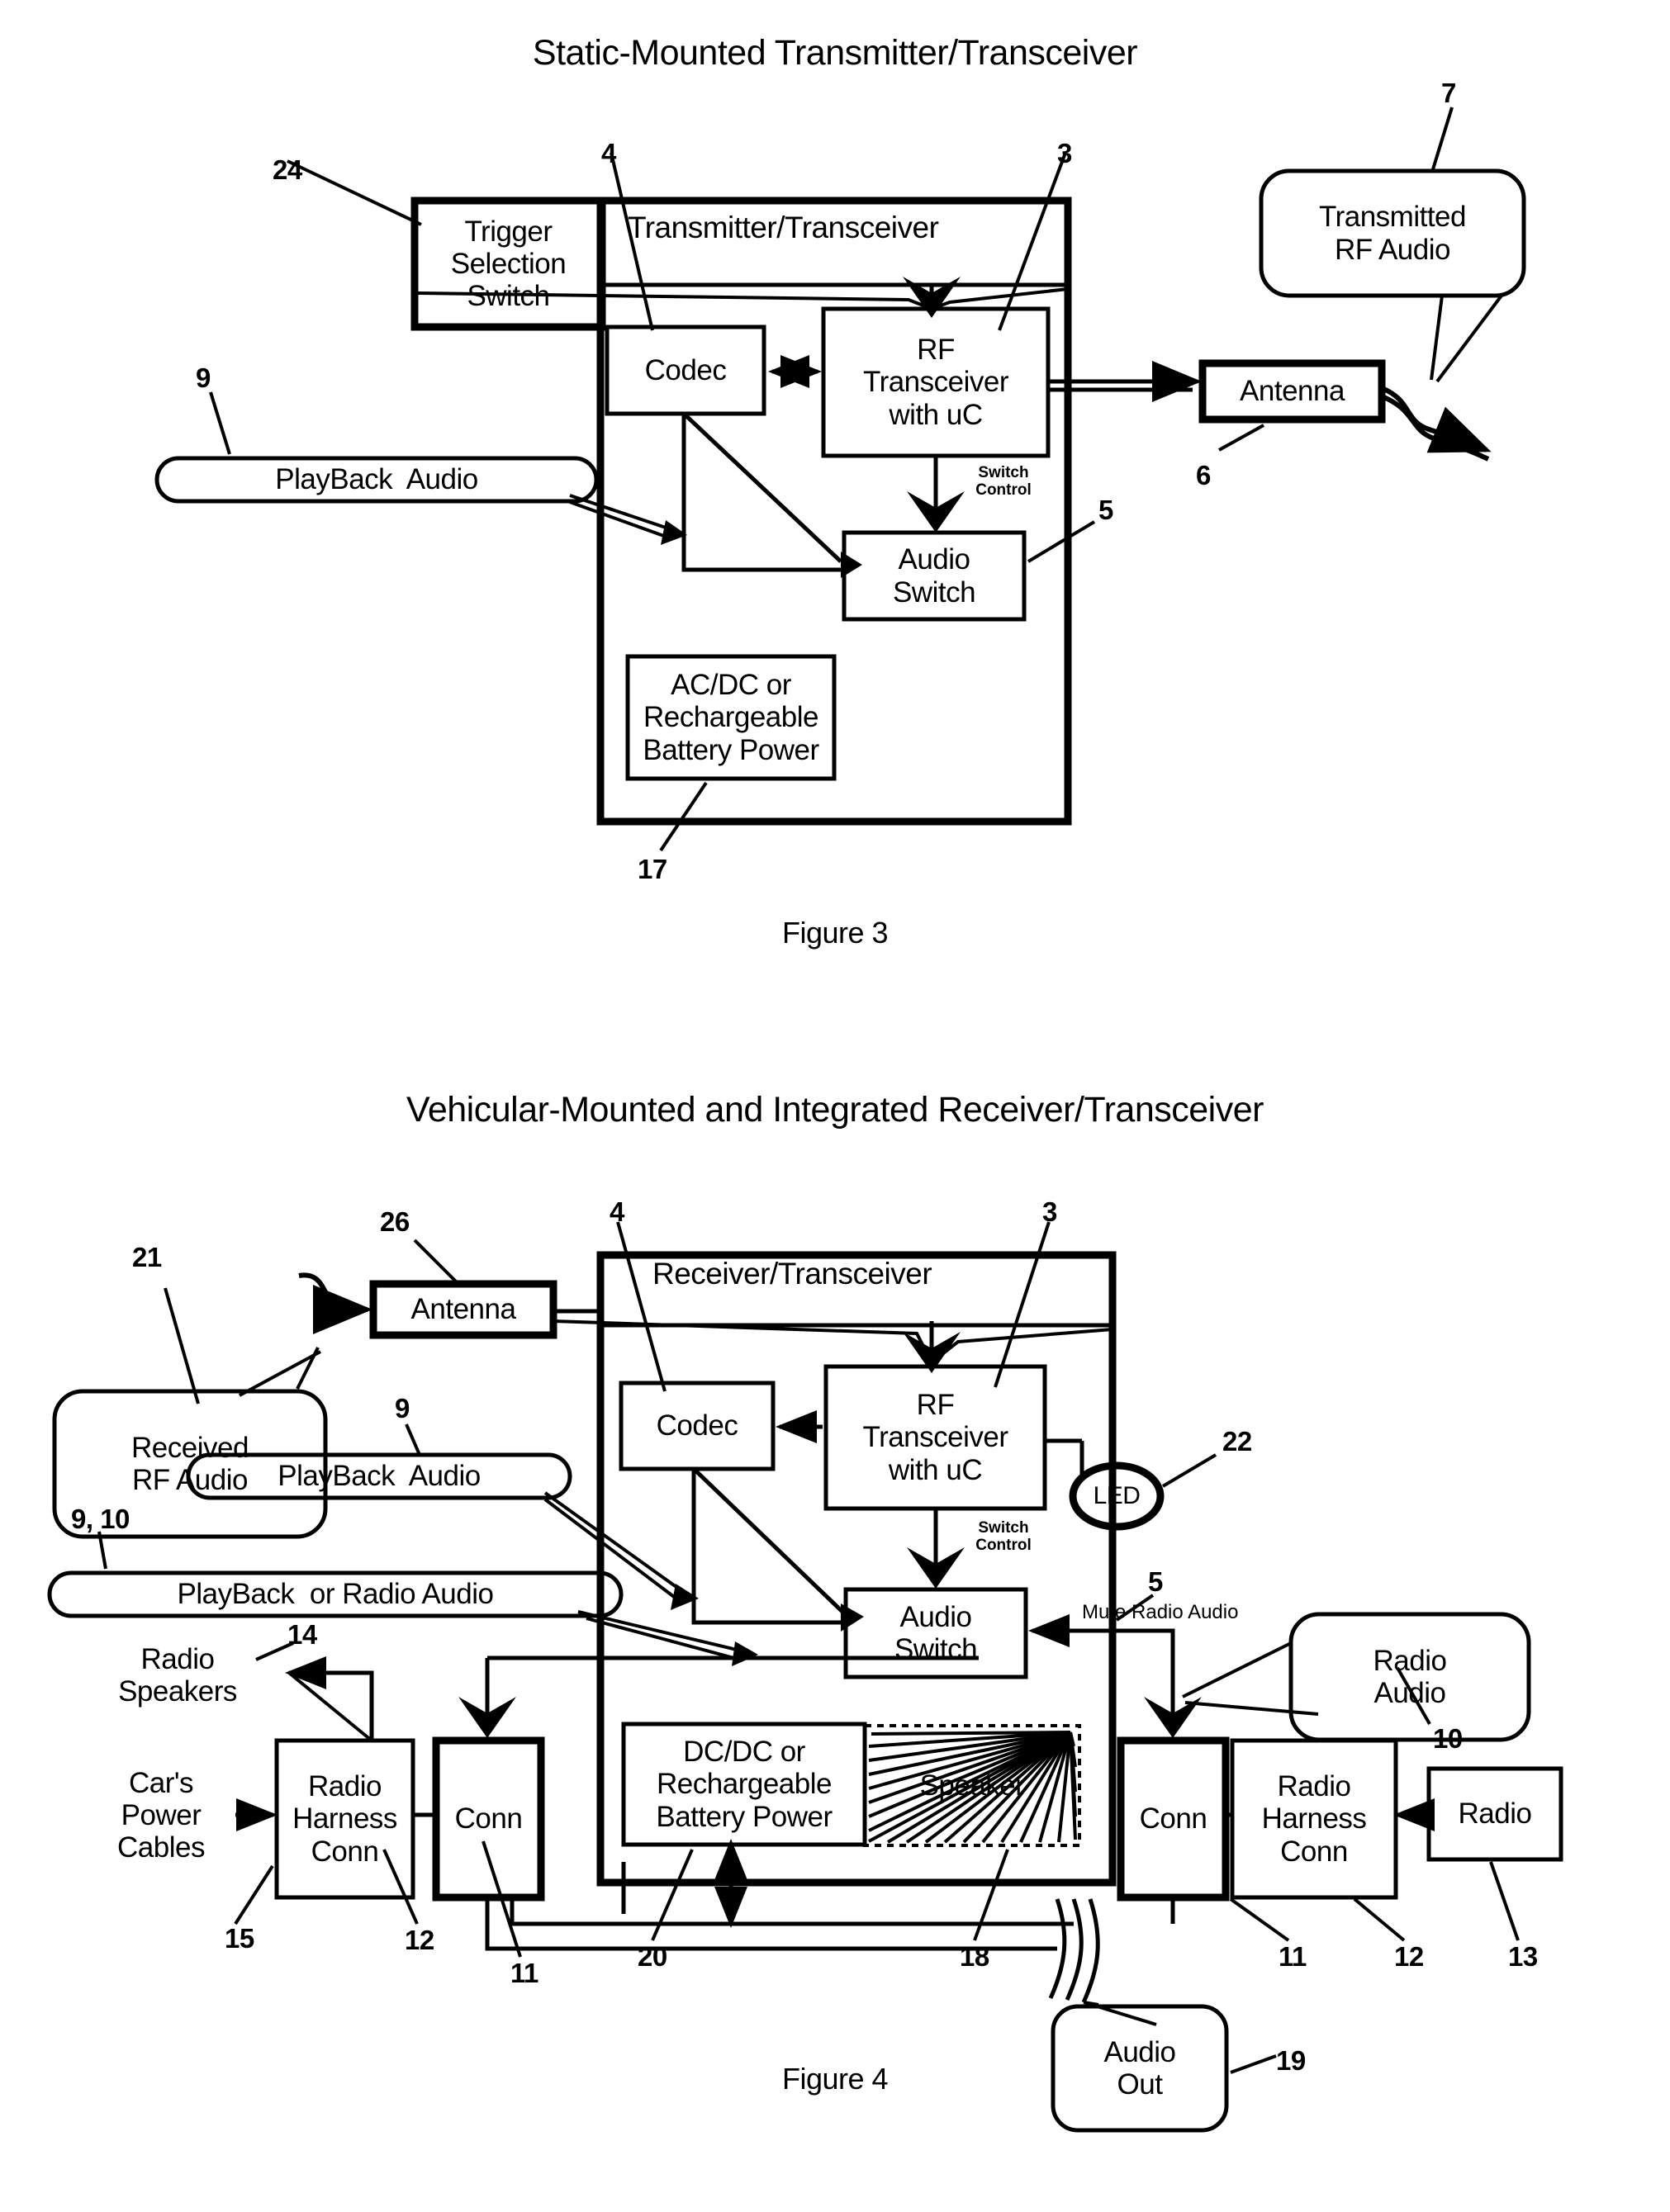 The image size is (1670, 2212). What do you see at coordinates (1105, 510) in the screenshot?
I see `ref-5-fig3: 5` at bounding box center [1105, 510].